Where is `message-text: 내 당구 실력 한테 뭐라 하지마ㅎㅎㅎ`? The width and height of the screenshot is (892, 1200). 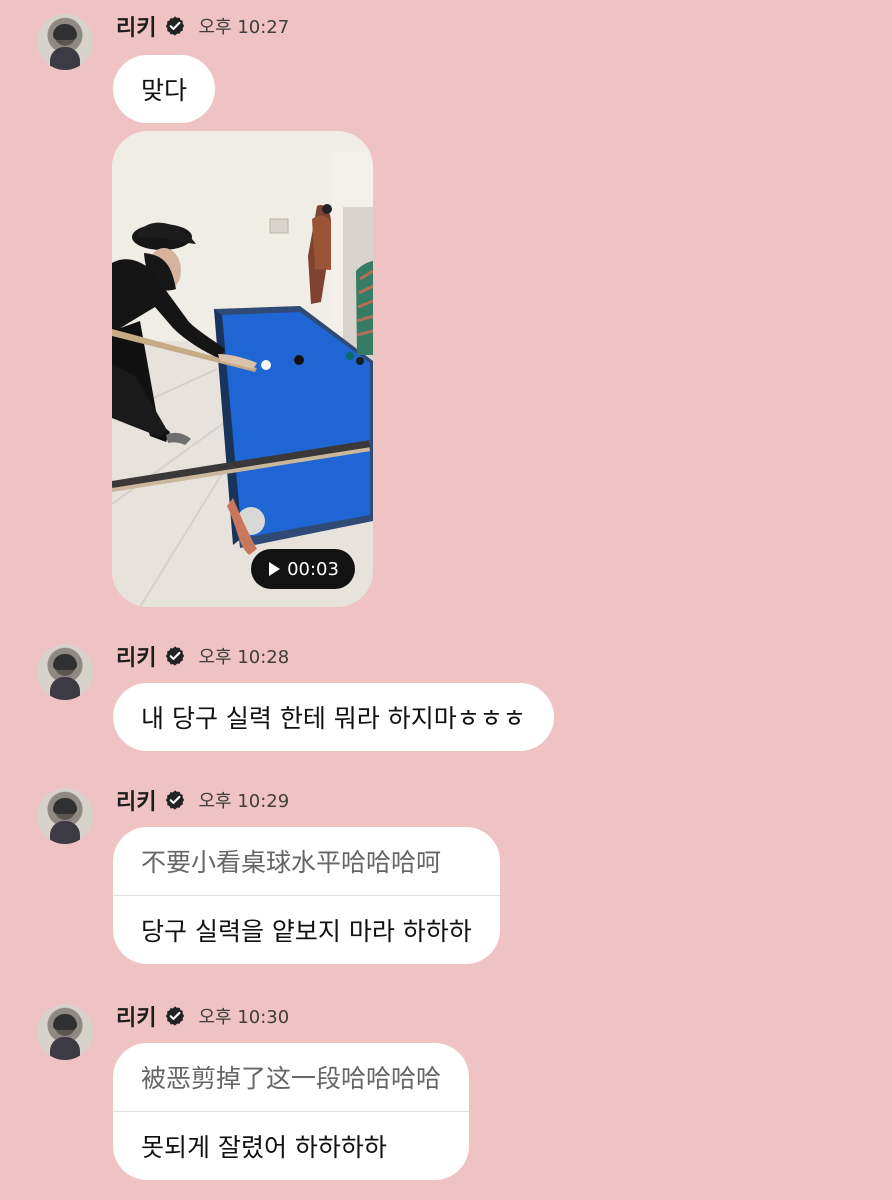 message-text: 내 당구 실력 한테 뭐라 하지마ㅎㅎㅎ is located at coordinates (333, 718).